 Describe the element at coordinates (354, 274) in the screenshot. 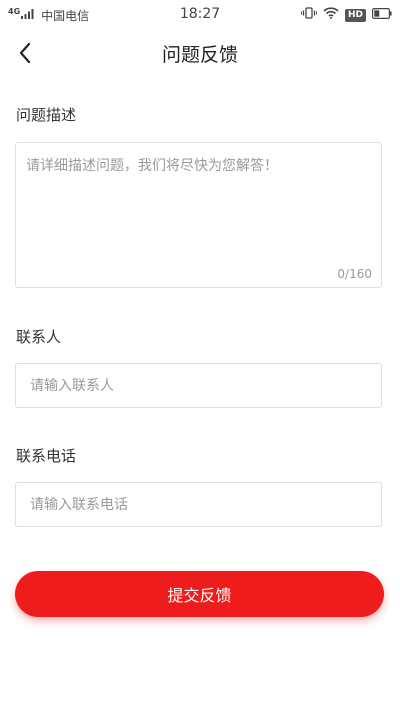

I see `char-counter: 0/160` at that location.